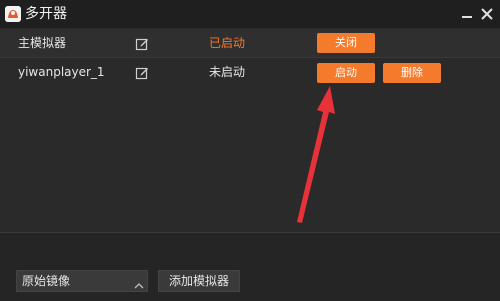 The height and width of the screenshot is (301, 500). I want to click on instance-row: yiwanplayer_1 未启动 启动 删除, so click(250, 72).